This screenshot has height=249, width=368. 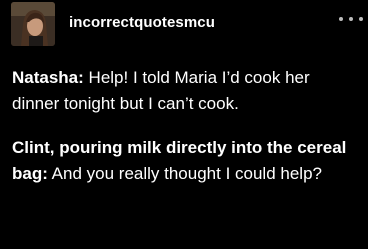 What do you see at coordinates (142, 22) in the screenshot?
I see `blog-name-link: incorrectquotesmcu` at bounding box center [142, 22].